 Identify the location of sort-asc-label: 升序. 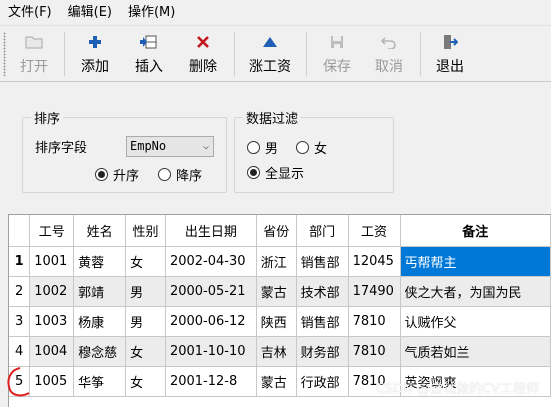
(126, 176).